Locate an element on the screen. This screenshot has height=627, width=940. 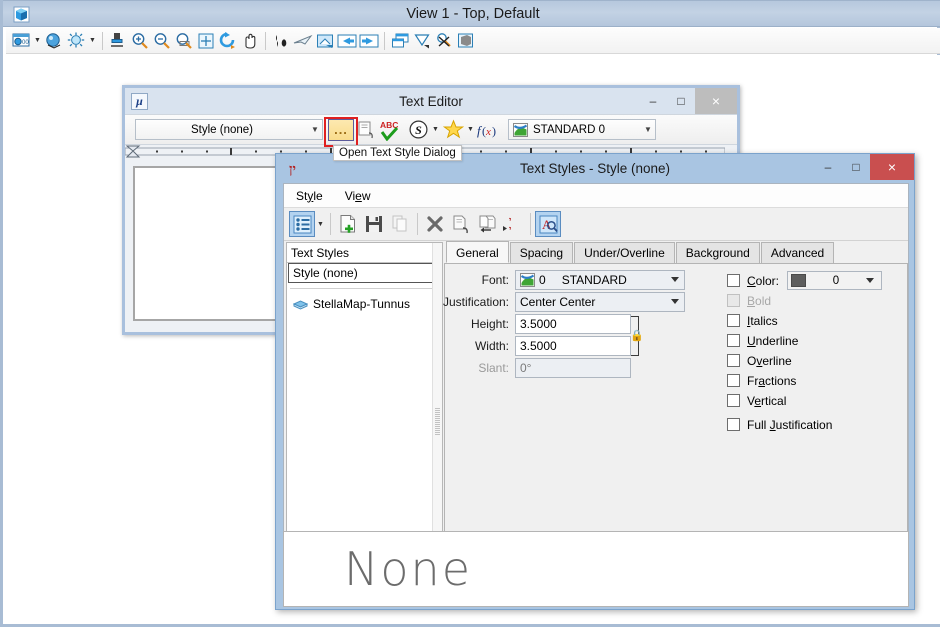
rotate-view-icon is located at coordinates (228, 41).